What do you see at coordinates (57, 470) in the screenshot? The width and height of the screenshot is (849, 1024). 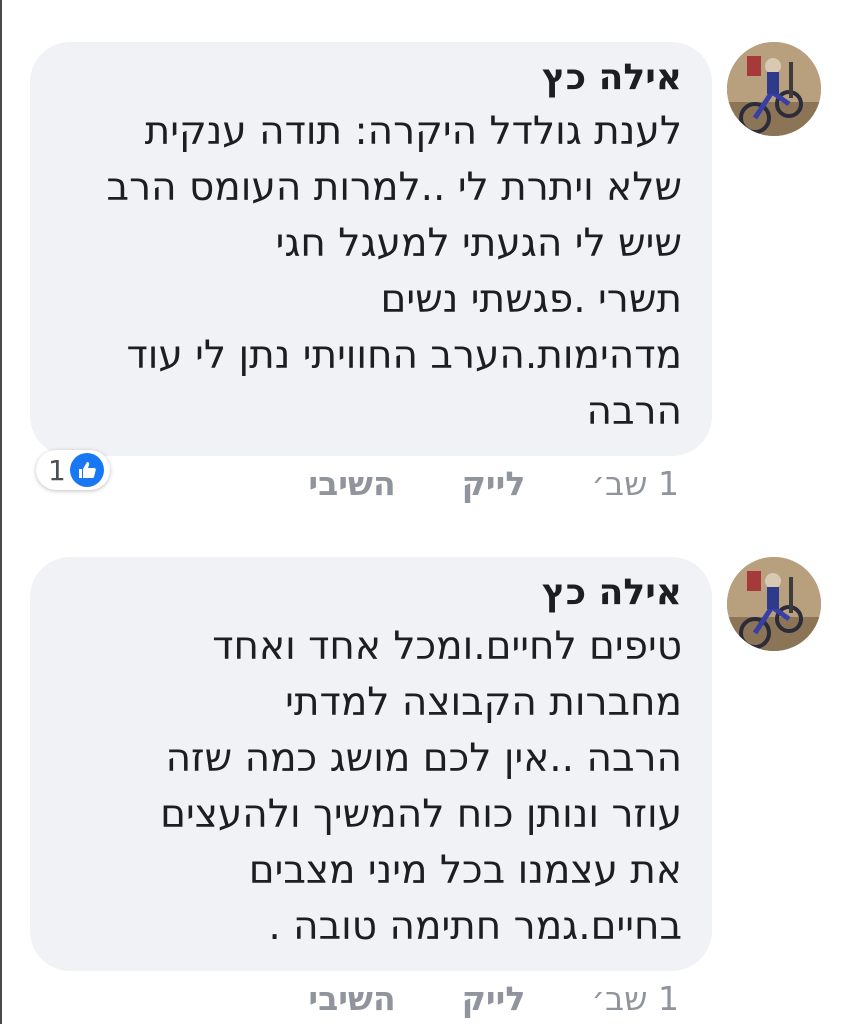 I see `reaction-count: 1` at bounding box center [57, 470].